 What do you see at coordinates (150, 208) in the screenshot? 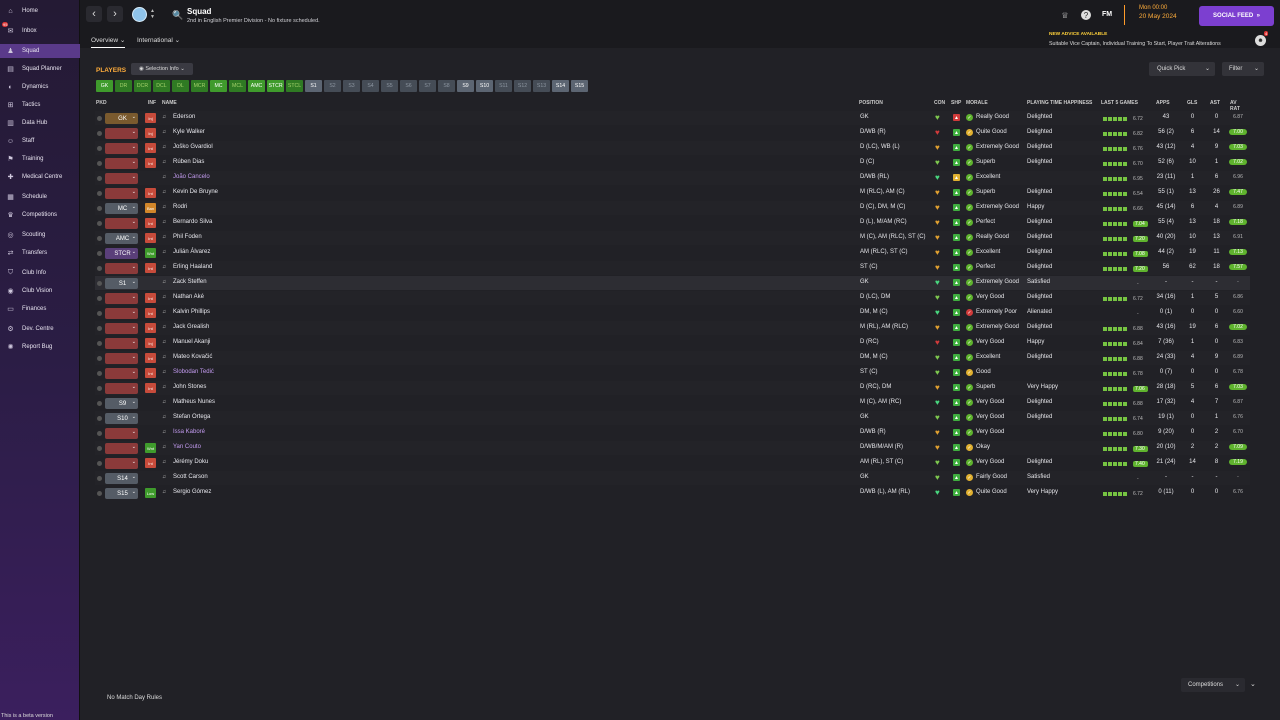
I see `info-badge: Ban` at bounding box center [150, 208].